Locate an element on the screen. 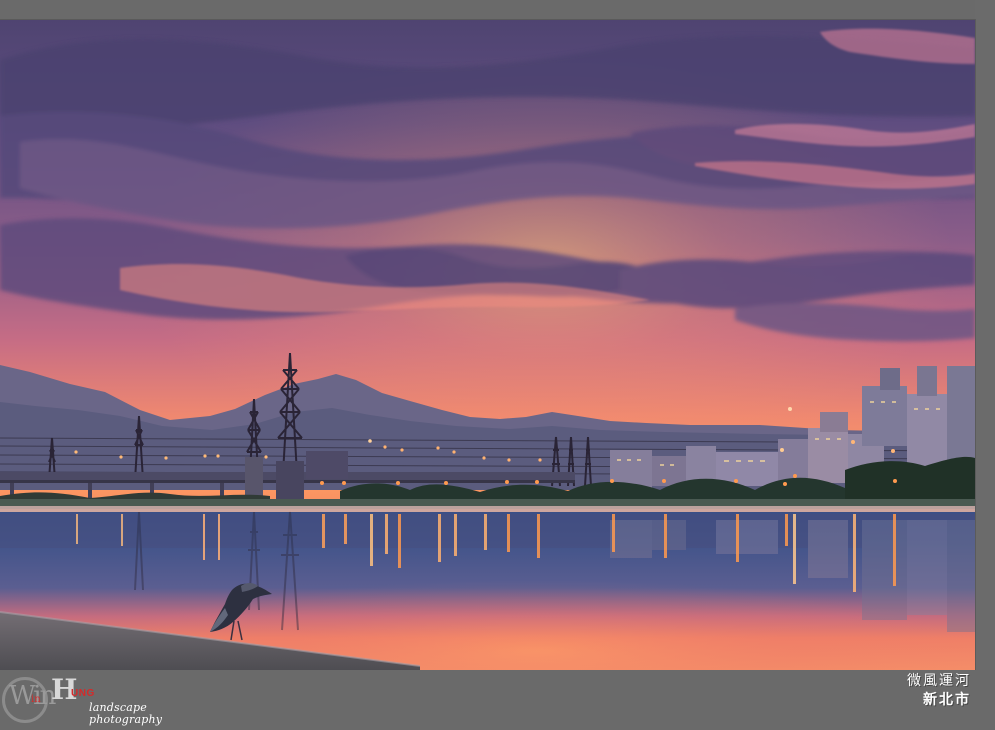 The width and height of the screenshot is (995, 730). caption-line-2: 新北市 is located at coordinates (947, 700).